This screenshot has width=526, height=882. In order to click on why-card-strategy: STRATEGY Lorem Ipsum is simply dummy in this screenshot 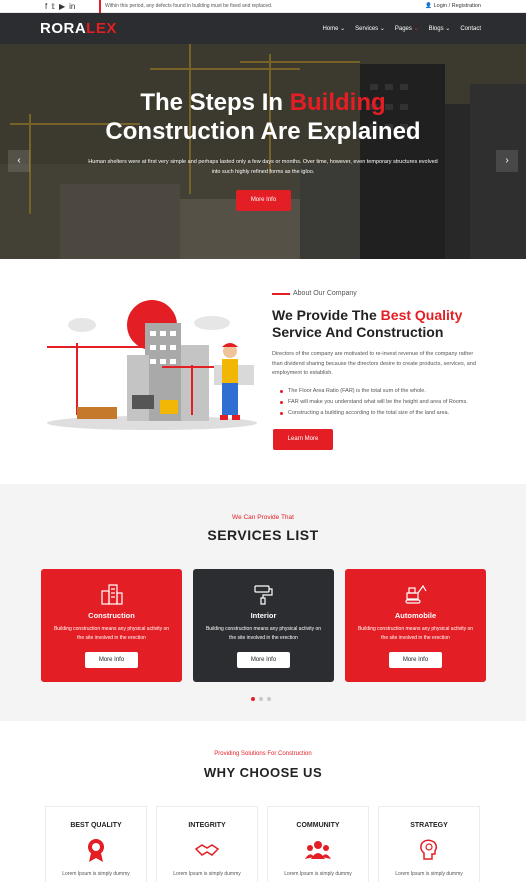, I will do `click(429, 844)`.